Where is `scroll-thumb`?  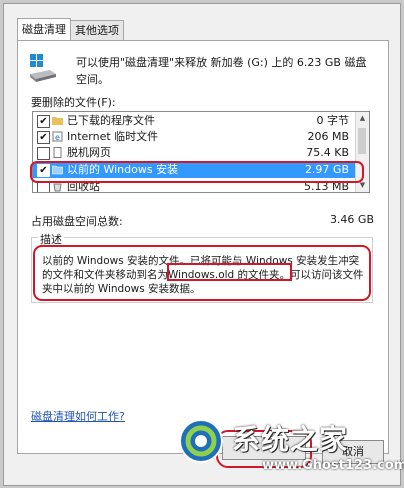
scroll-thumb is located at coordinates (362, 141).